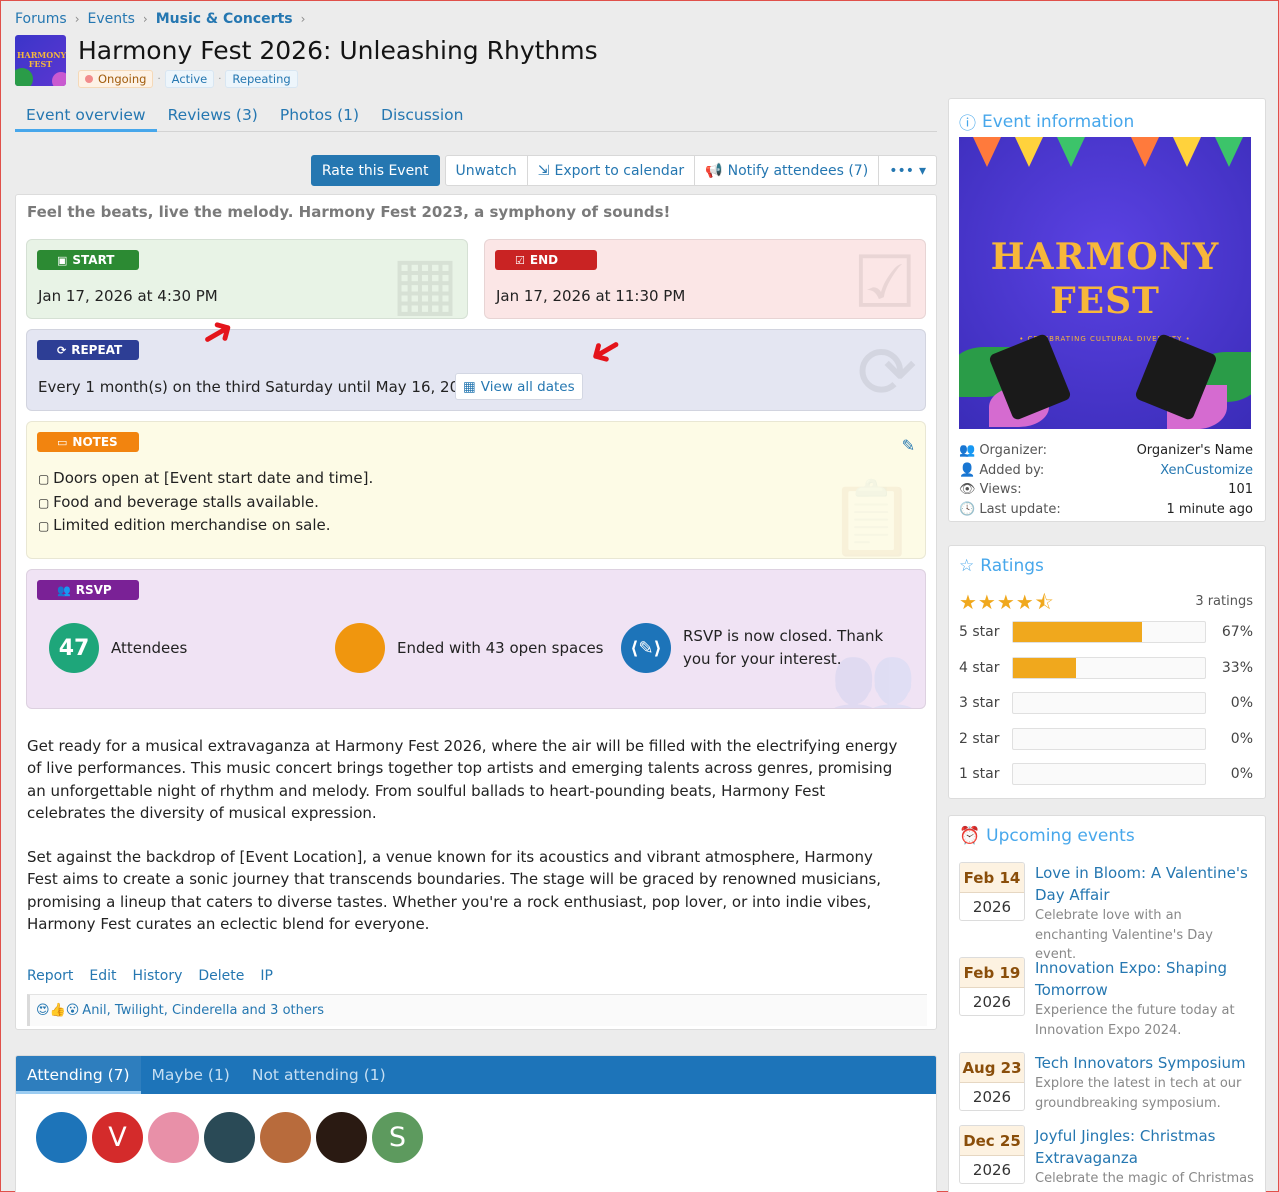  What do you see at coordinates (319, 115) in the screenshot?
I see `tab-photos: Photos (1)` at bounding box center [319, 115].